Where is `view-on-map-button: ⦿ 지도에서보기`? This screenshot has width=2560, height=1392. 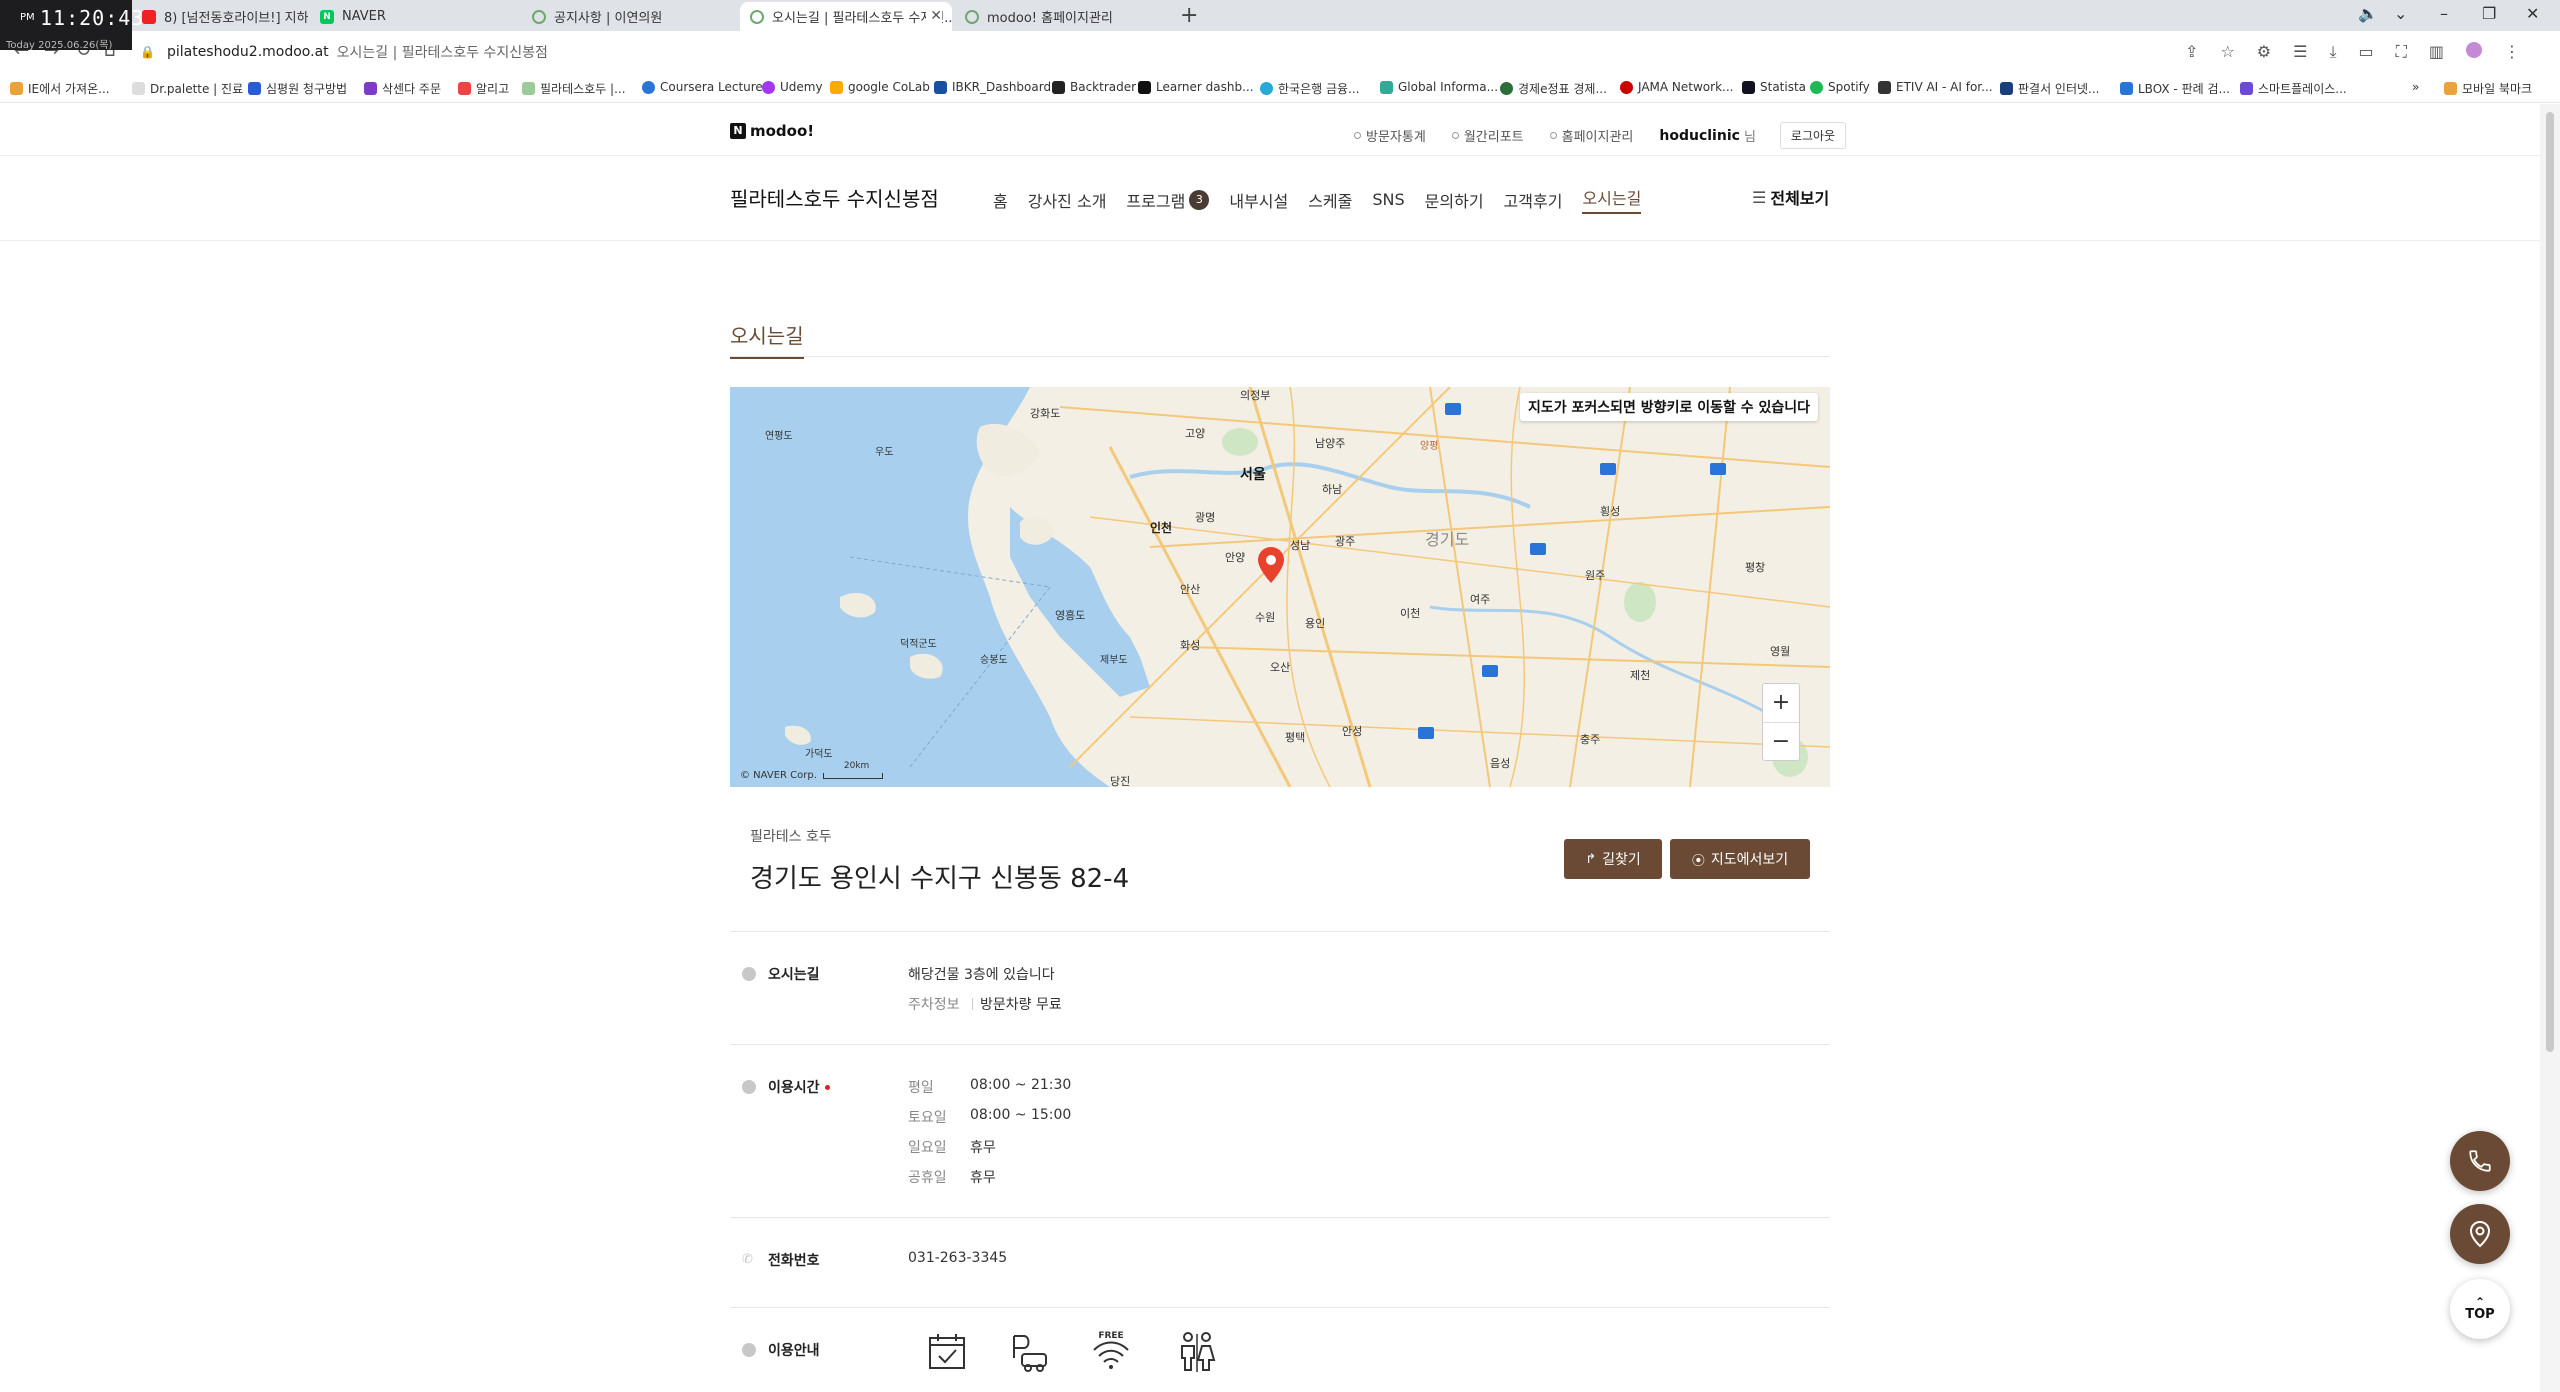
view-on-map-button: ⦿ 지도에서보기 is located at coordinates (1740, 859).